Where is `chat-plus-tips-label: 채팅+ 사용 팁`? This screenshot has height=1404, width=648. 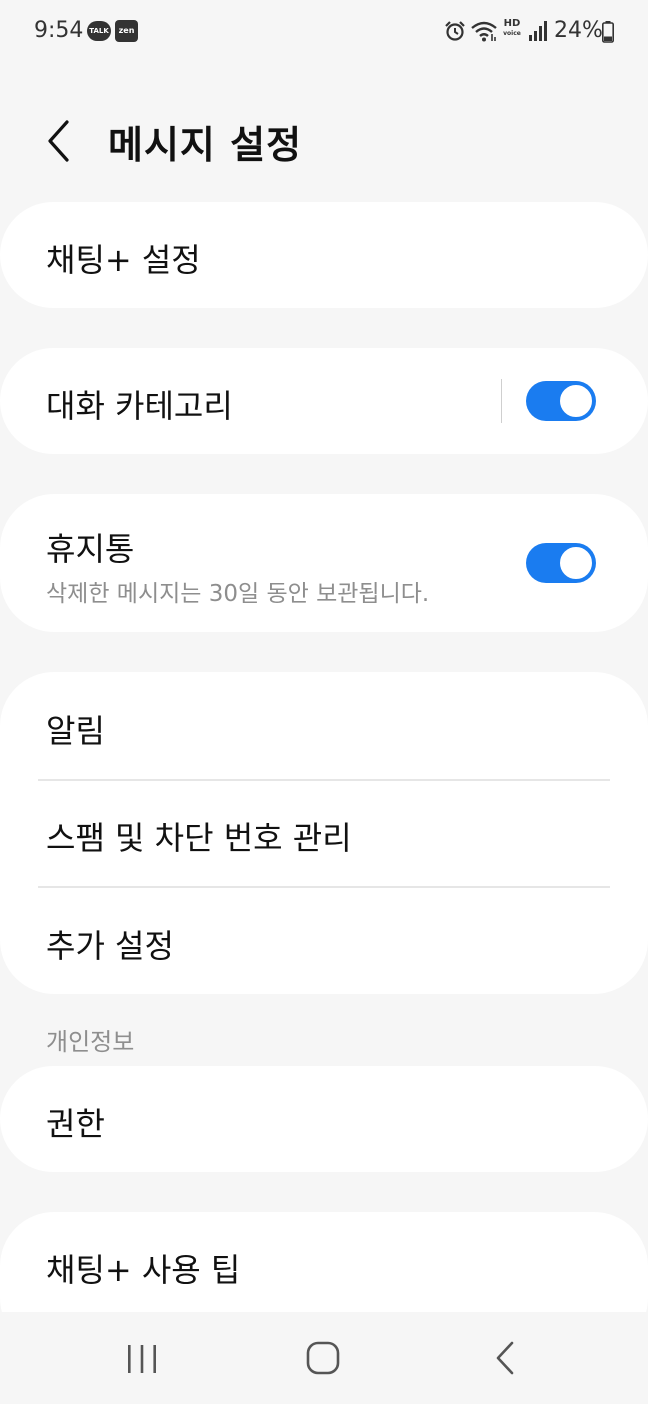 chat-plus-tips-label: 채팅+ 사용 팁 is located at coordinates (143, 1270).